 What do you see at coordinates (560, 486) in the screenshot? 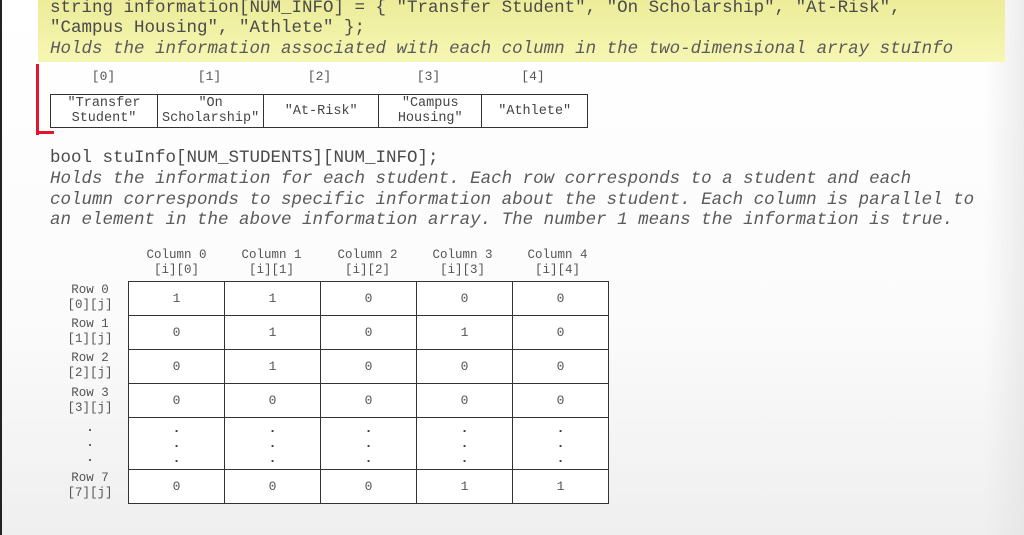
I see `cell-7-4: 1` at bounding box center [560, 486].